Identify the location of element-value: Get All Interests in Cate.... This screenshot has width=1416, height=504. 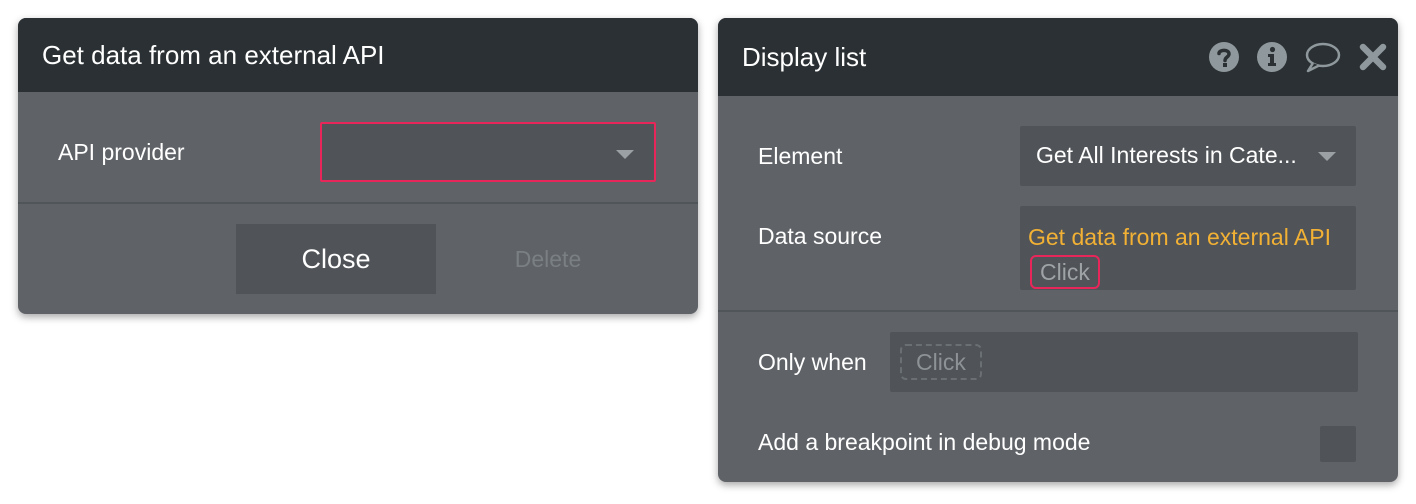
(1166, 155).